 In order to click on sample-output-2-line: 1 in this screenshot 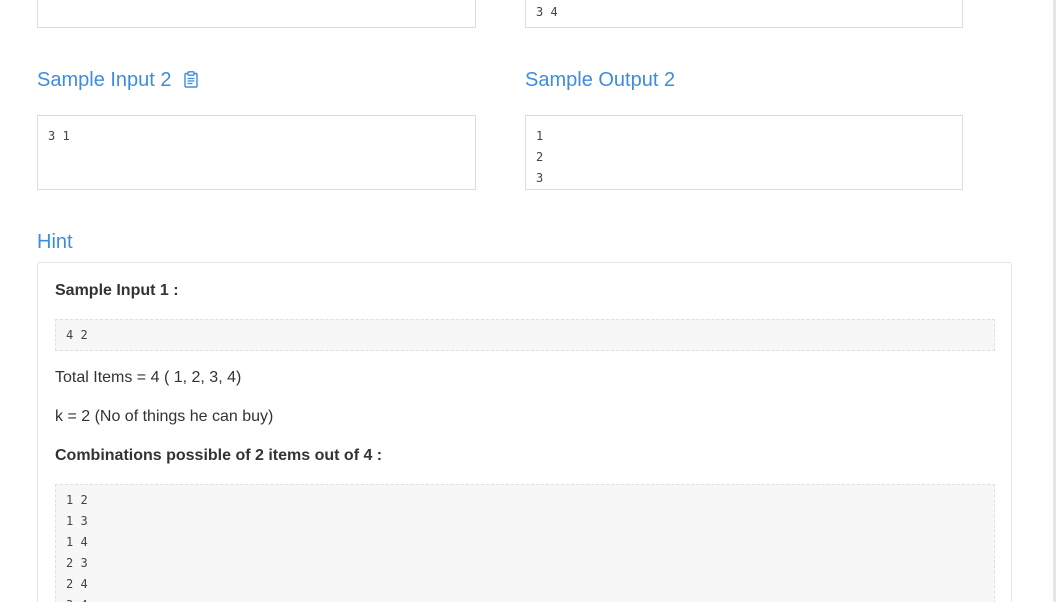, I will do `click(540, 136)`.